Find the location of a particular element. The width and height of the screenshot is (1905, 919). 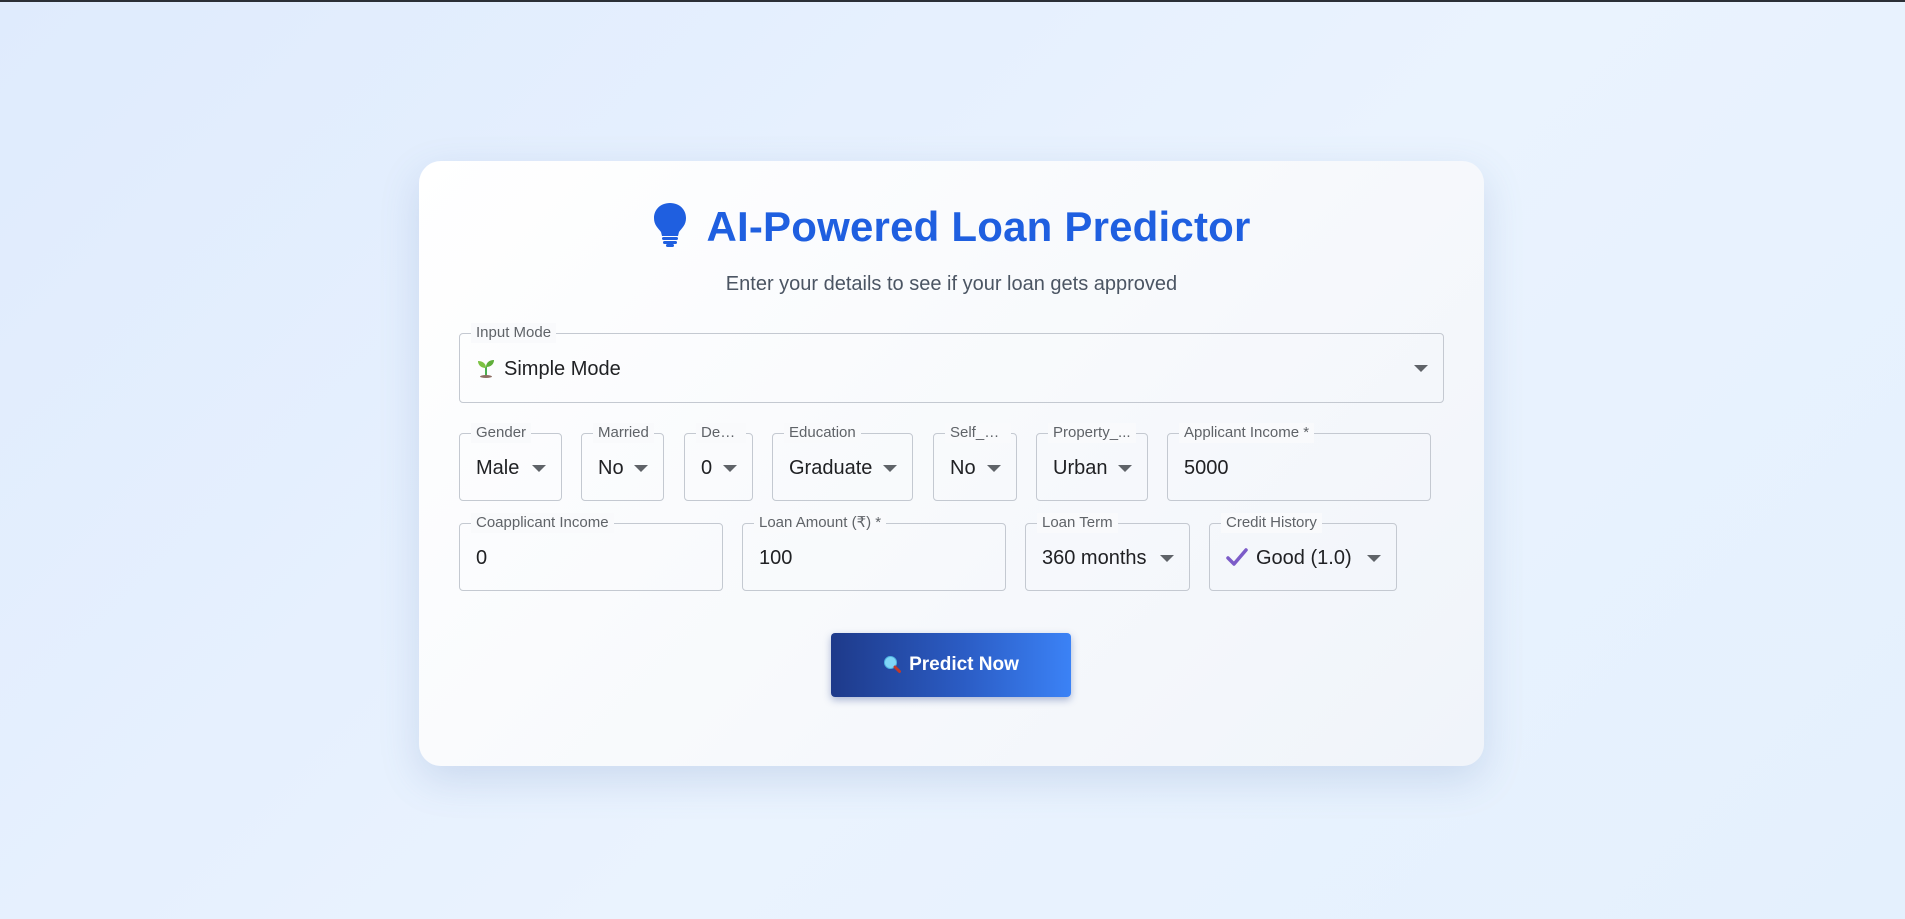

applicant-income-label: Applicant Income * is located at coordinates (1247, 433).